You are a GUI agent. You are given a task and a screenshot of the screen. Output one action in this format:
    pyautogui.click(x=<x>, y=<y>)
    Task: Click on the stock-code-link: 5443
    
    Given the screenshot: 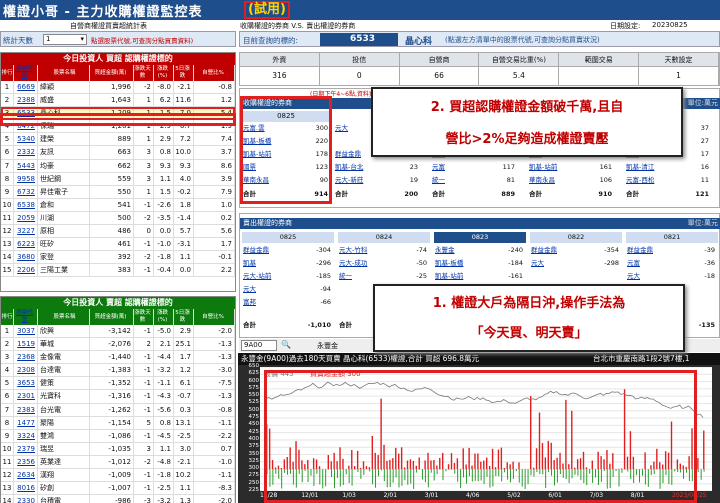 What is the action you would take?
    pyautogui.click(x=26, y=165)
    